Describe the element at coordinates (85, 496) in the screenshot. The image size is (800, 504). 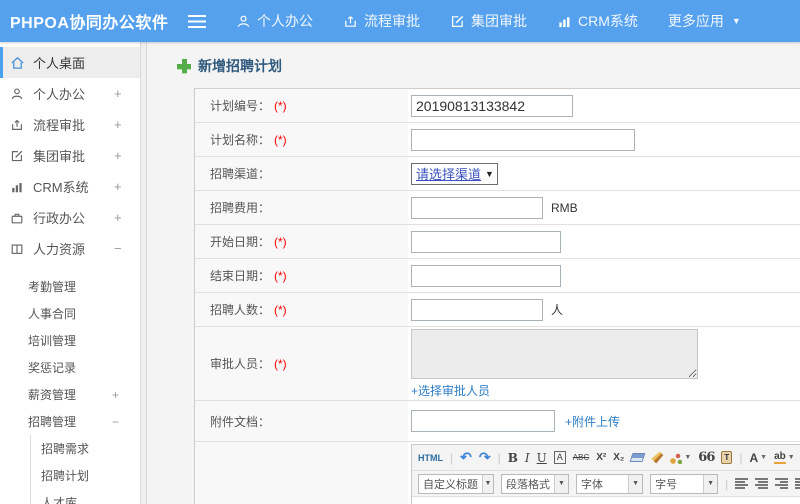
I see `sidebar-item-talent-pool: 人才库` at that location.